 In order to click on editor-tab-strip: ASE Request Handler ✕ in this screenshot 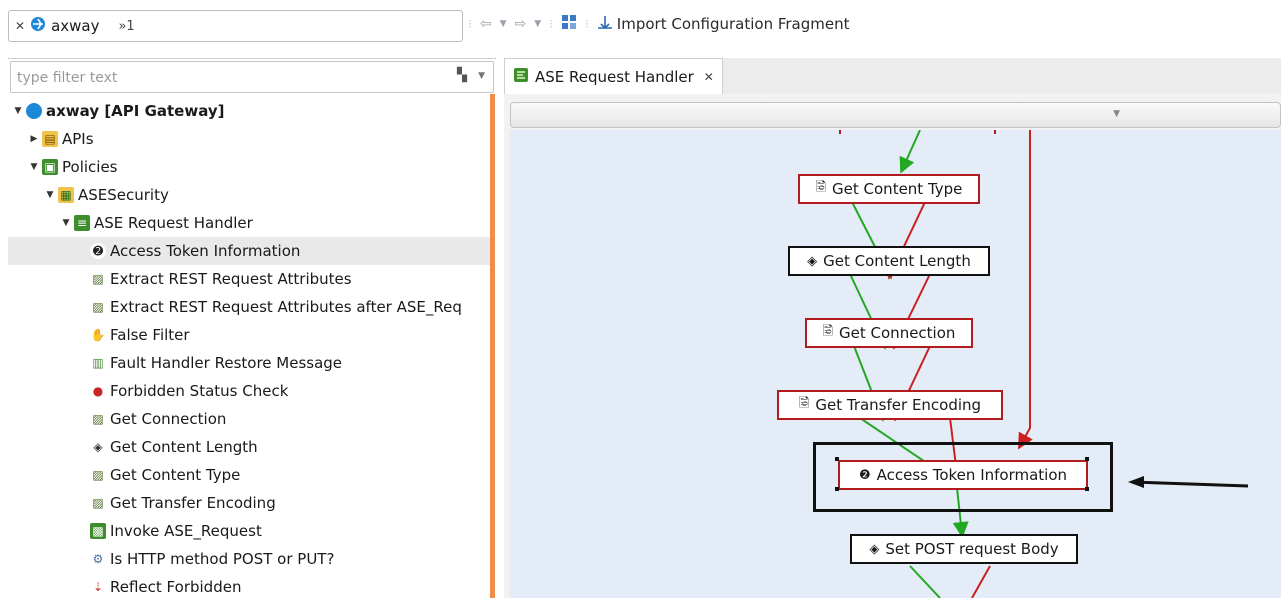, I will do `click(892, 76)`.